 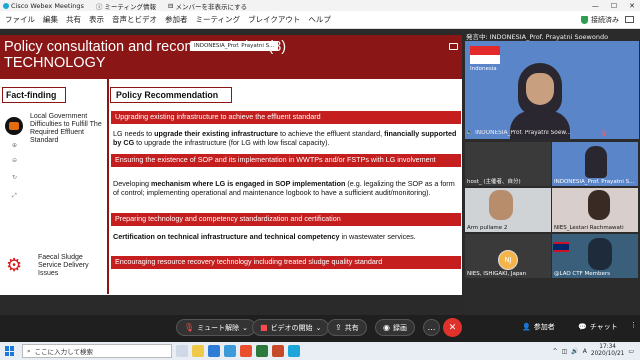 What do you see at coordinates (395, 327) in the screenshot?
I see `record-button: ◉ 録画` at bounding box center [395, 327].